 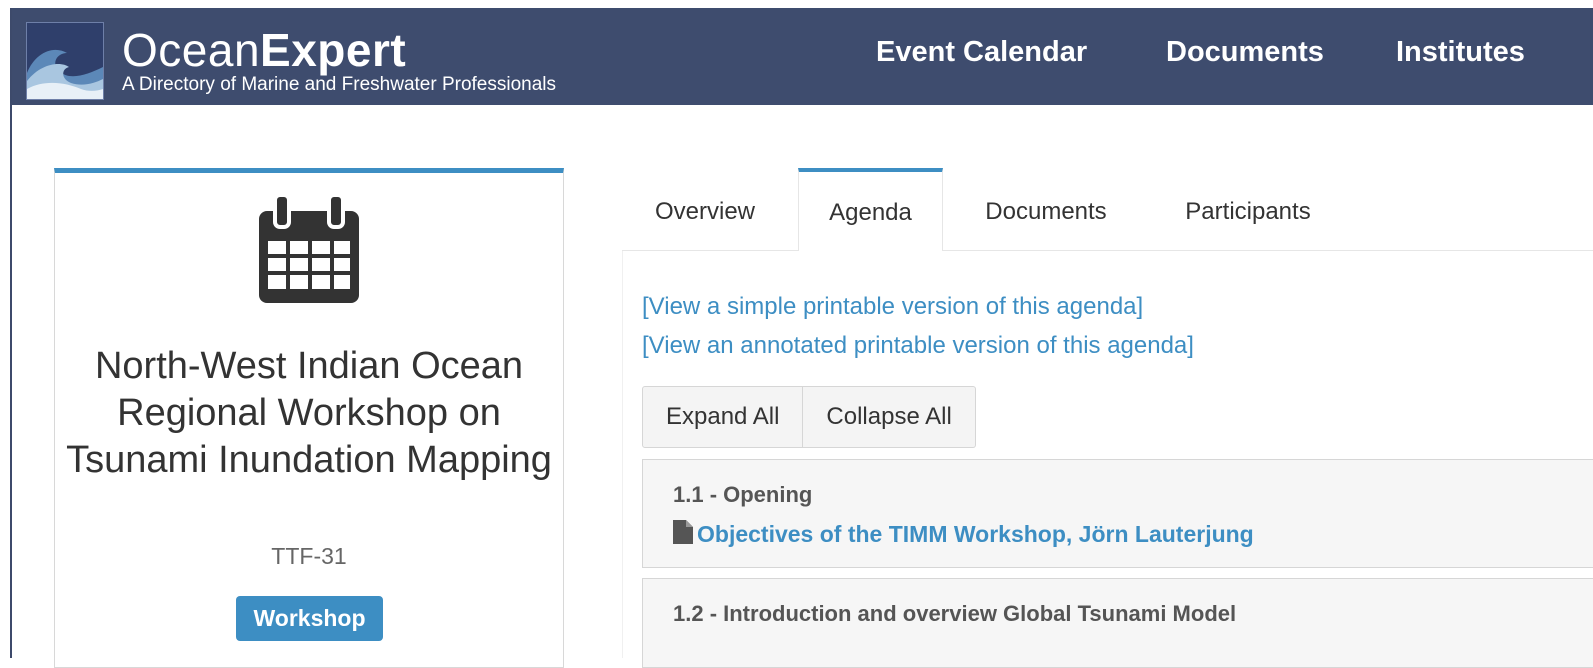 I want to click on nav-documents: Documents, so click(x=1245, y=52).